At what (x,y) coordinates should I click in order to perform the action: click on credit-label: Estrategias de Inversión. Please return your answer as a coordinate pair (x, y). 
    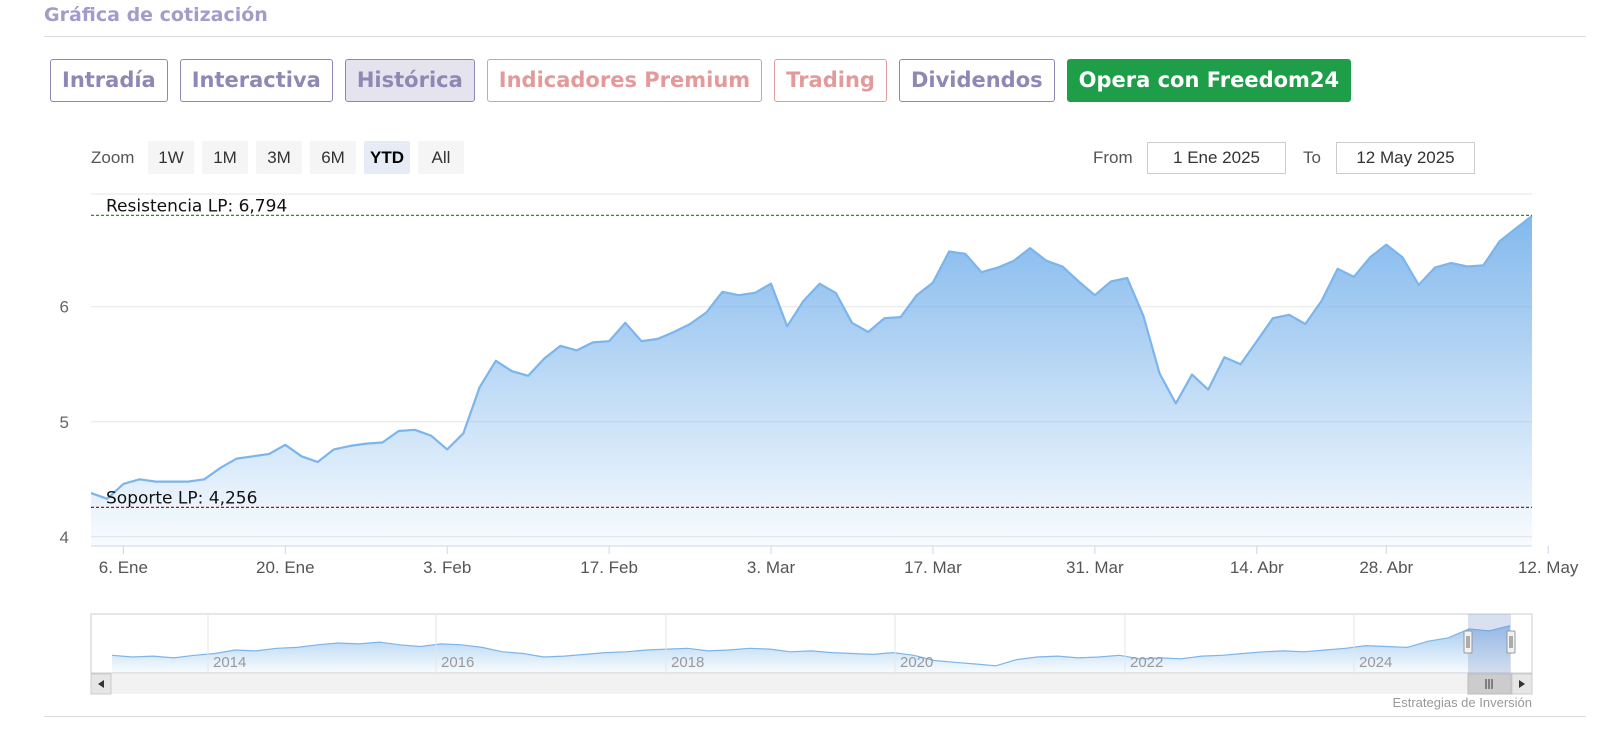
    Looking at the image, I should click on (1462, 702).